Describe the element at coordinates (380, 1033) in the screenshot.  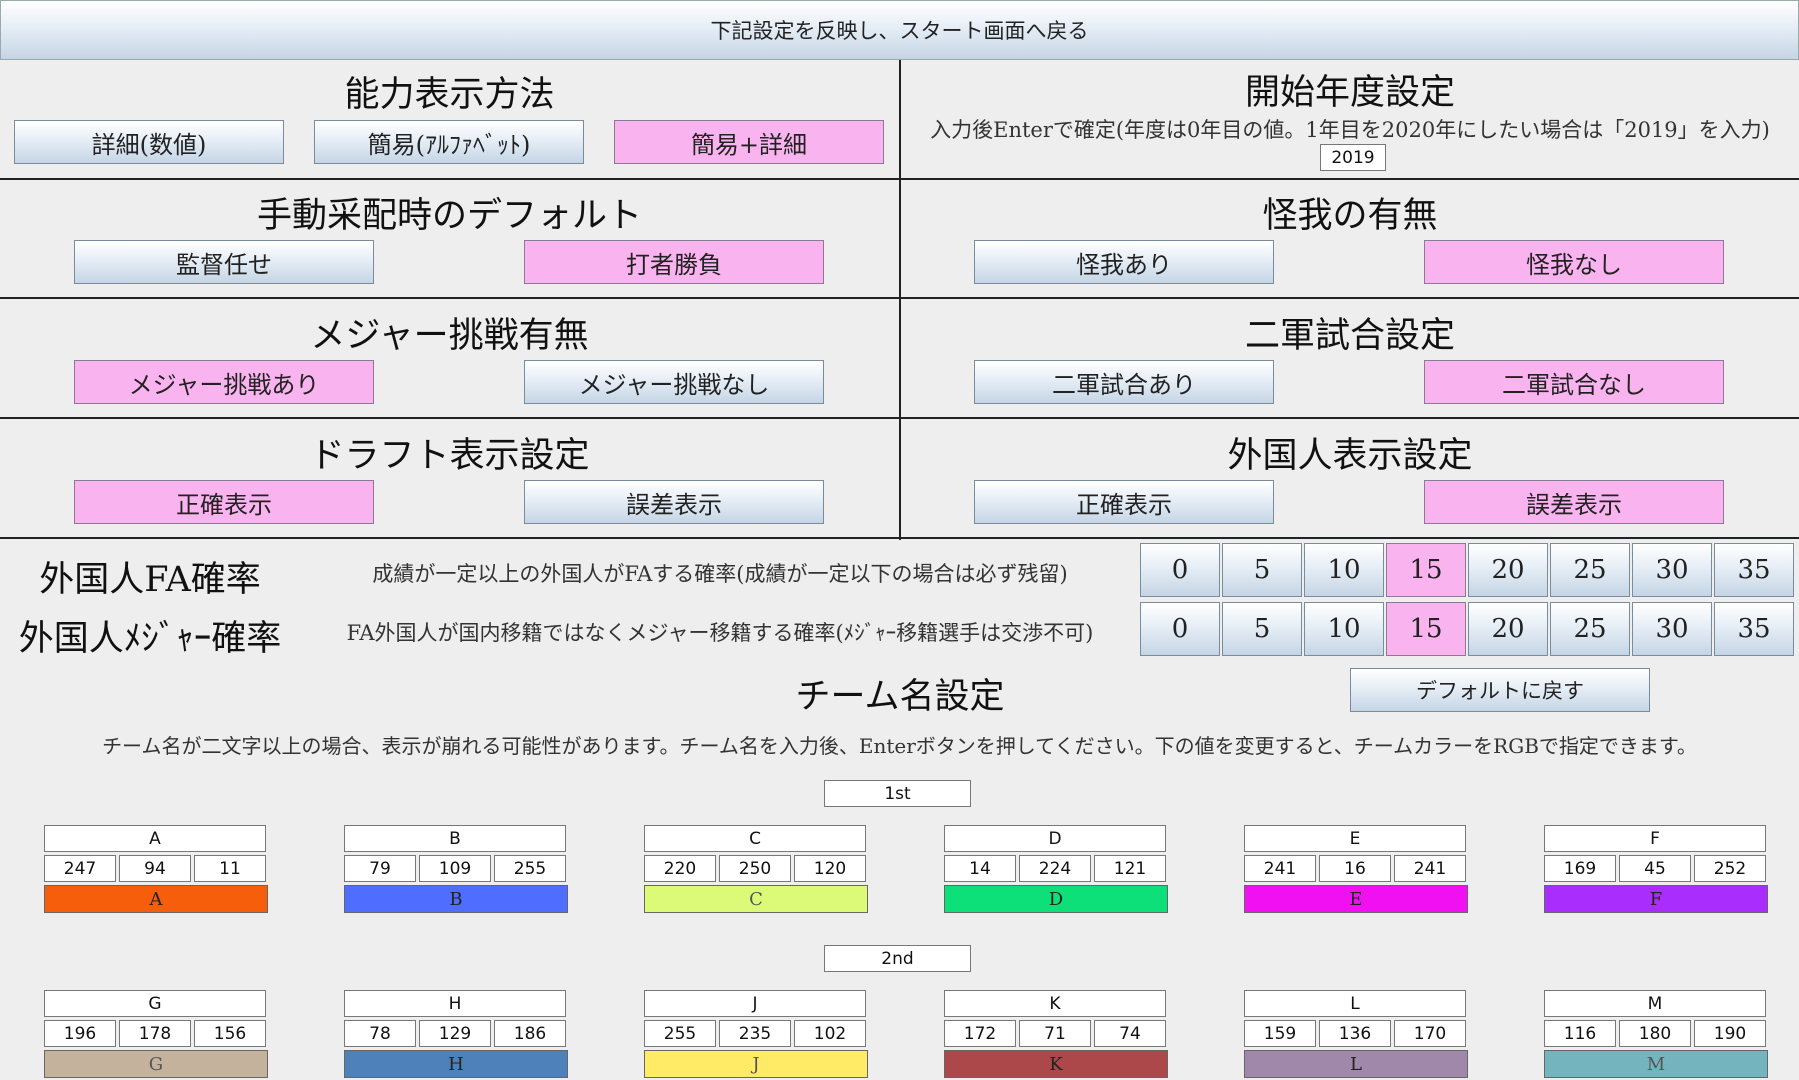
I see `team-color-r-input: 78` at that location.